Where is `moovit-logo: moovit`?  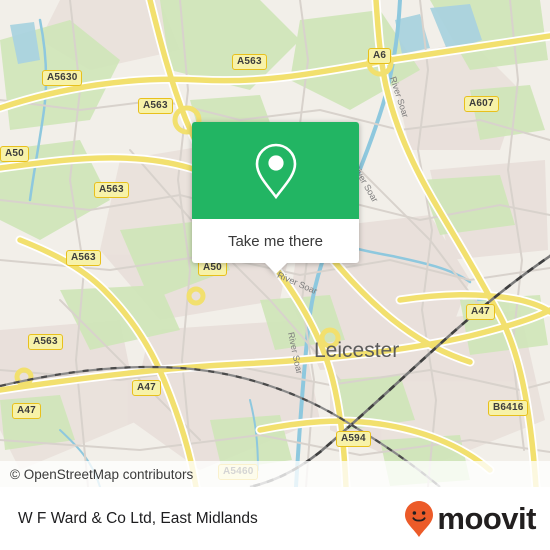
moovit-logo: moovit is located at coordinates (470, 519).